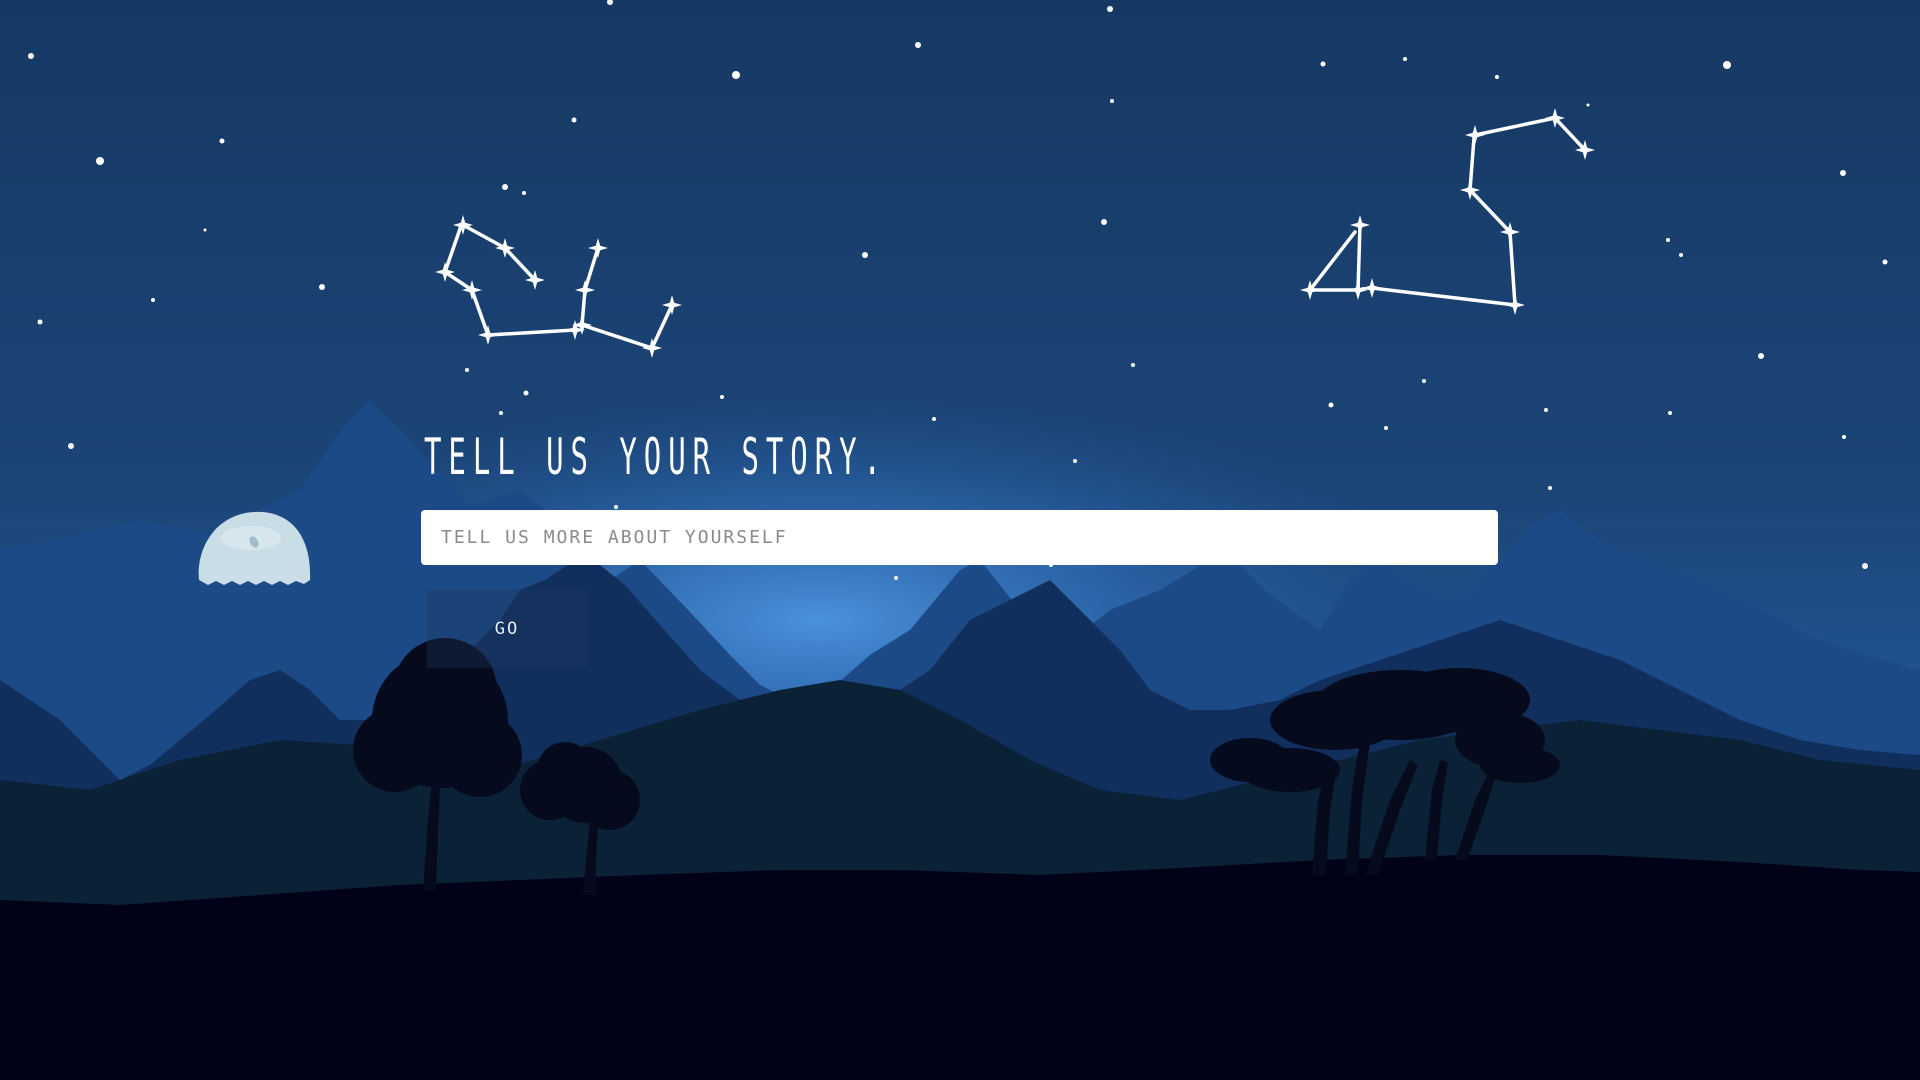  I want to click on page-title: TELL US YOUR STORY., so click(656, 457).